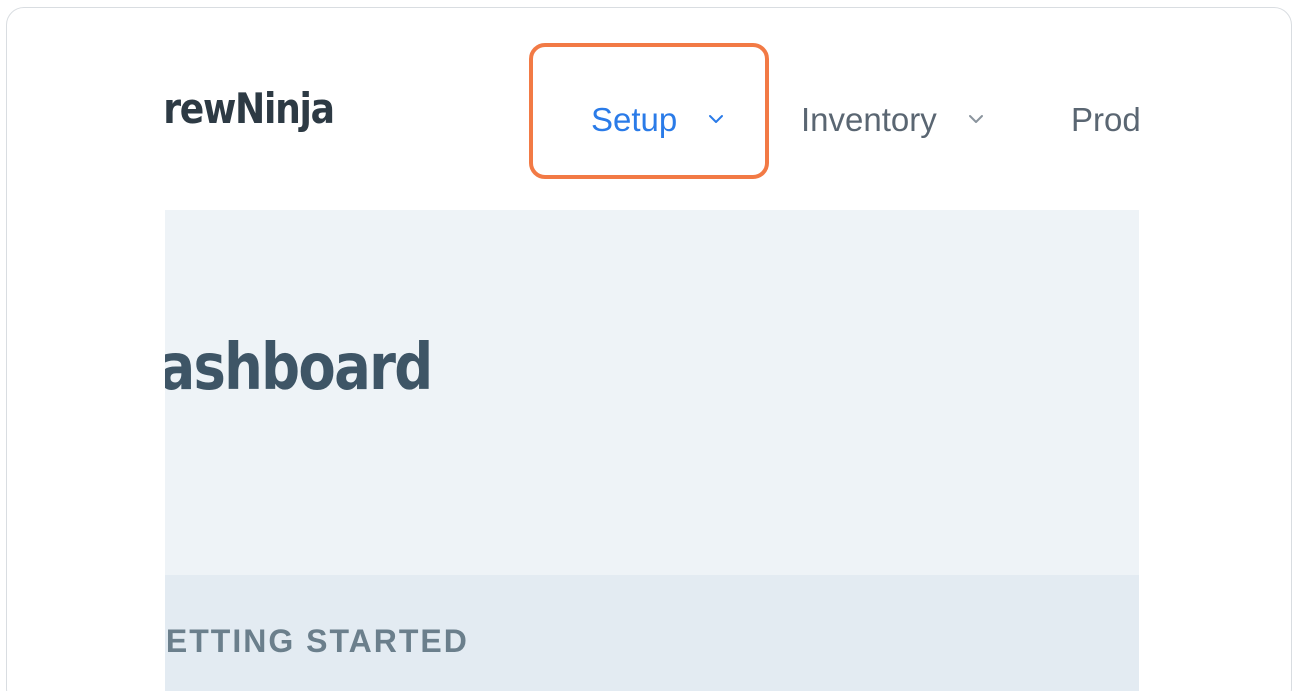 The width and height of the screenshot is (1294, 691). What do you see at coordinates (869, 119) in the screenshot?
I see `nav-item-label: Inventory` at bounding box center [869, 119].